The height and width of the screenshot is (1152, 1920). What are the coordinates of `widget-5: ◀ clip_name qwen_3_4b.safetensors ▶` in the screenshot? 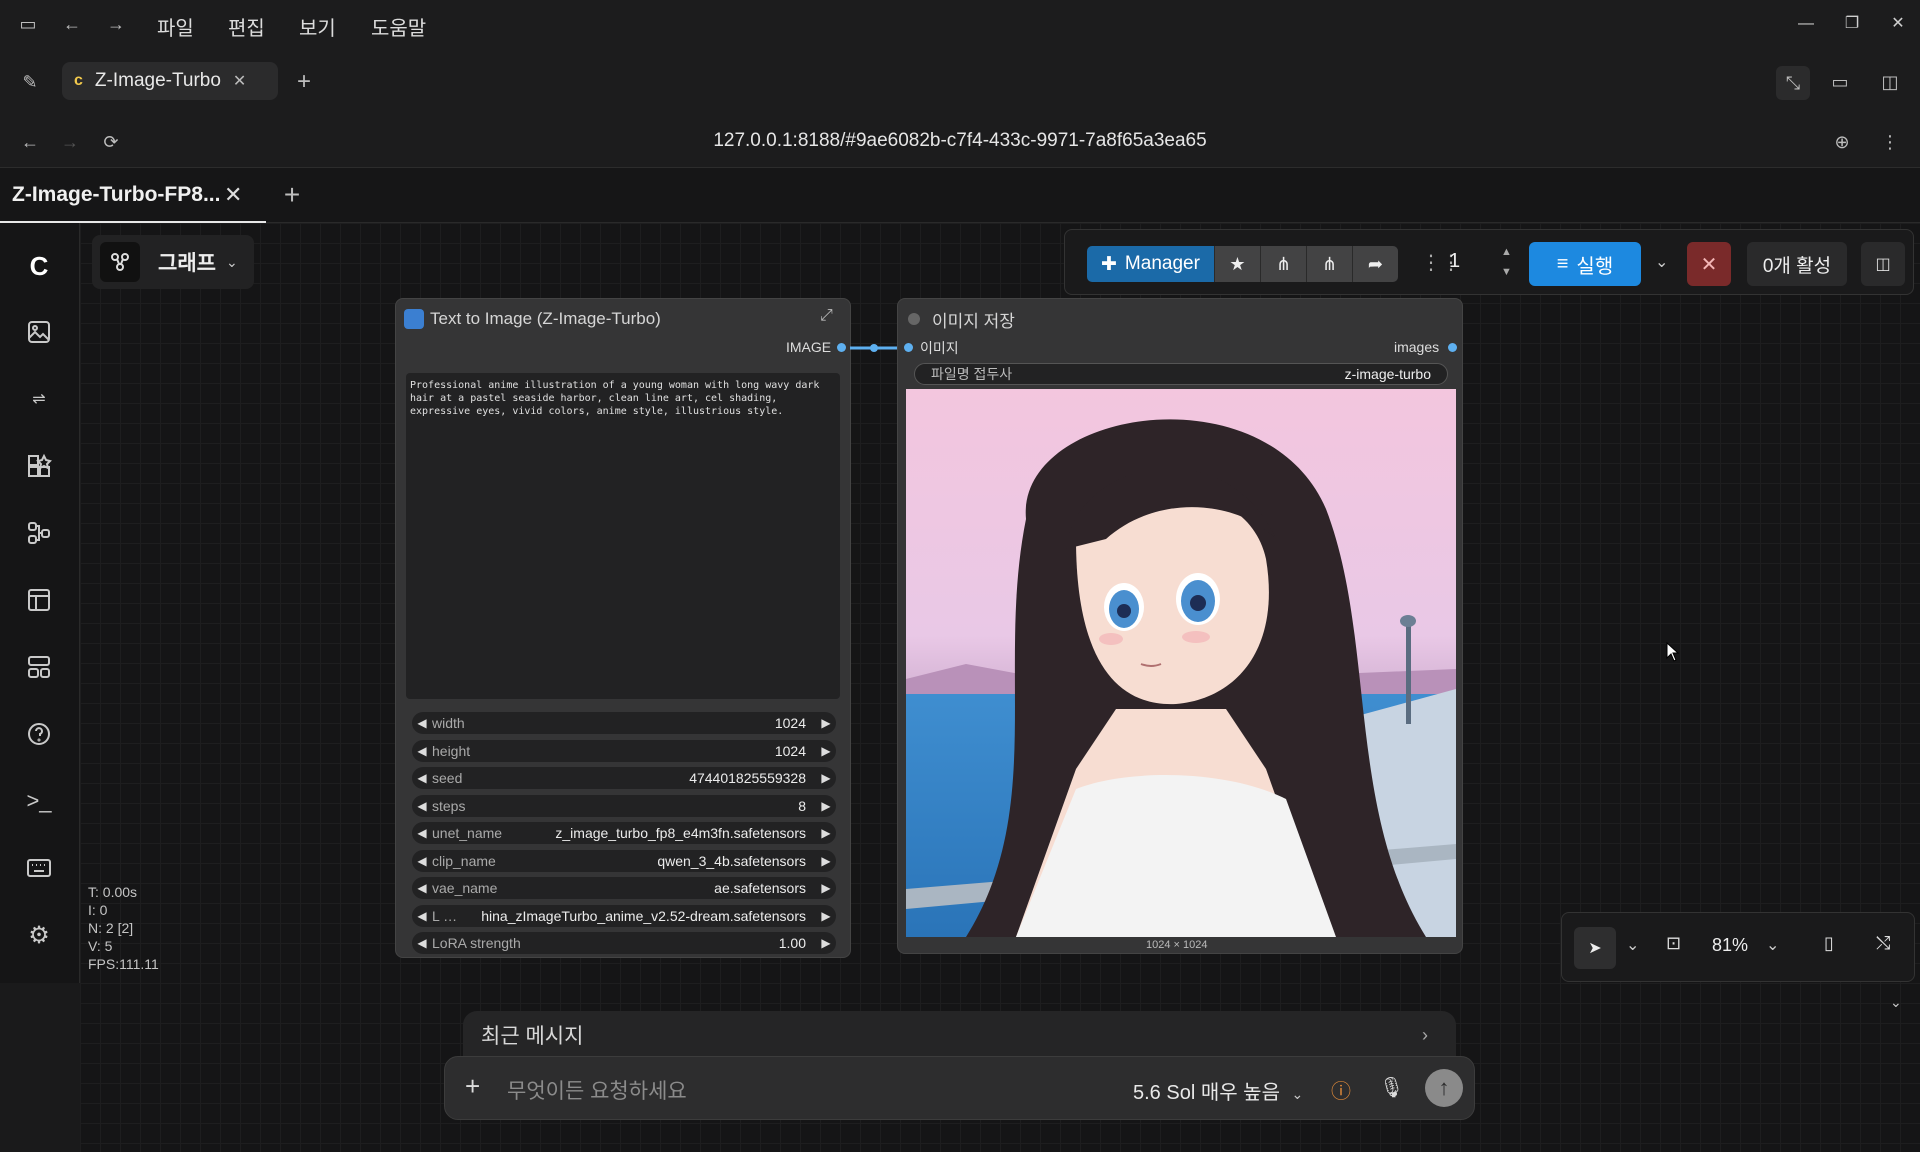 It's located at (624, 860).